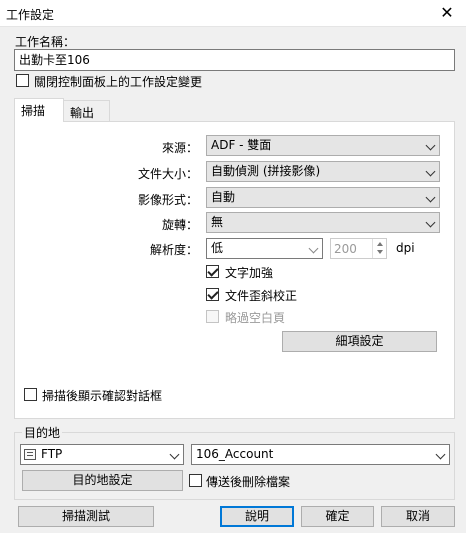 This screenshot has height=533, width=466. Describe the element at coordinates (30, 15) in the screenshot. I see `window-title: 工作設定` at that location.